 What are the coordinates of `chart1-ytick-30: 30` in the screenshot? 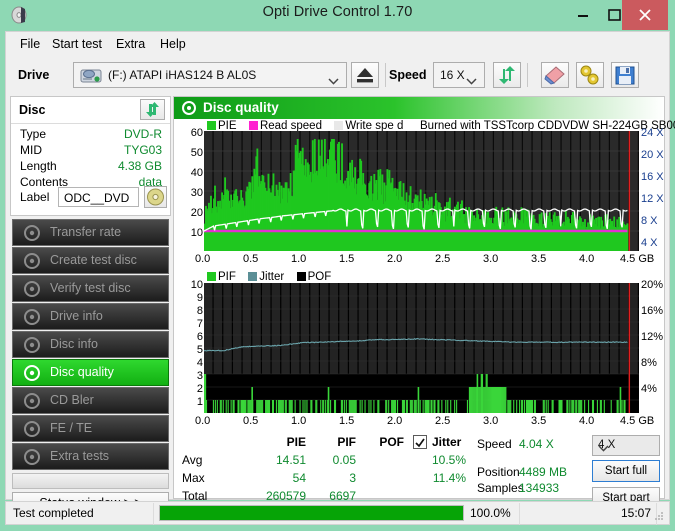 It's located at (196, 193).